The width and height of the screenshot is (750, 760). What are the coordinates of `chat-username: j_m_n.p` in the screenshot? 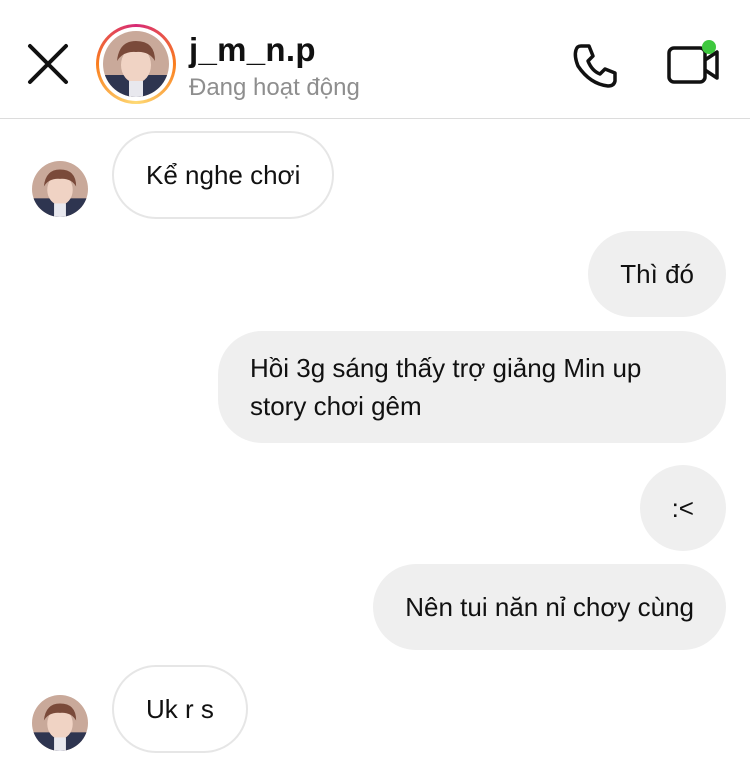 It's located at (252, 50).